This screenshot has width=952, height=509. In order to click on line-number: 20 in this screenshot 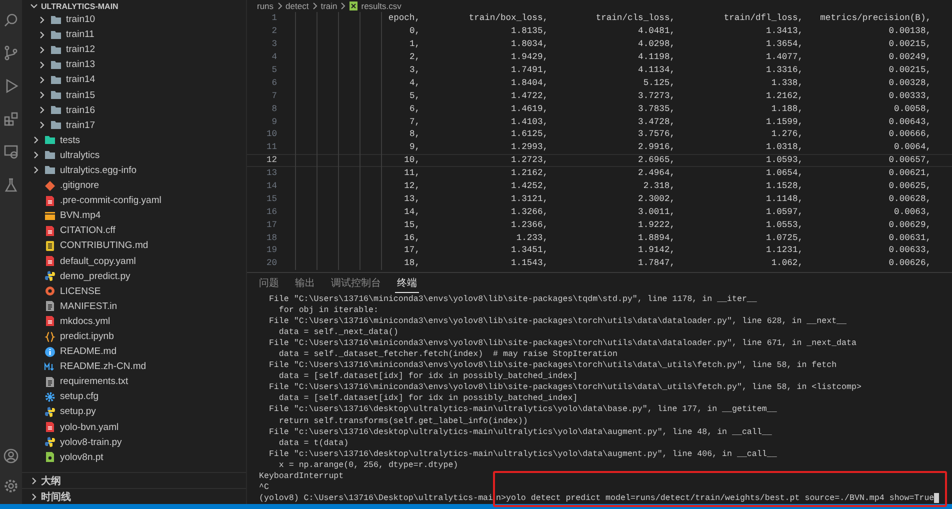, I will do `click(271, 263)`.